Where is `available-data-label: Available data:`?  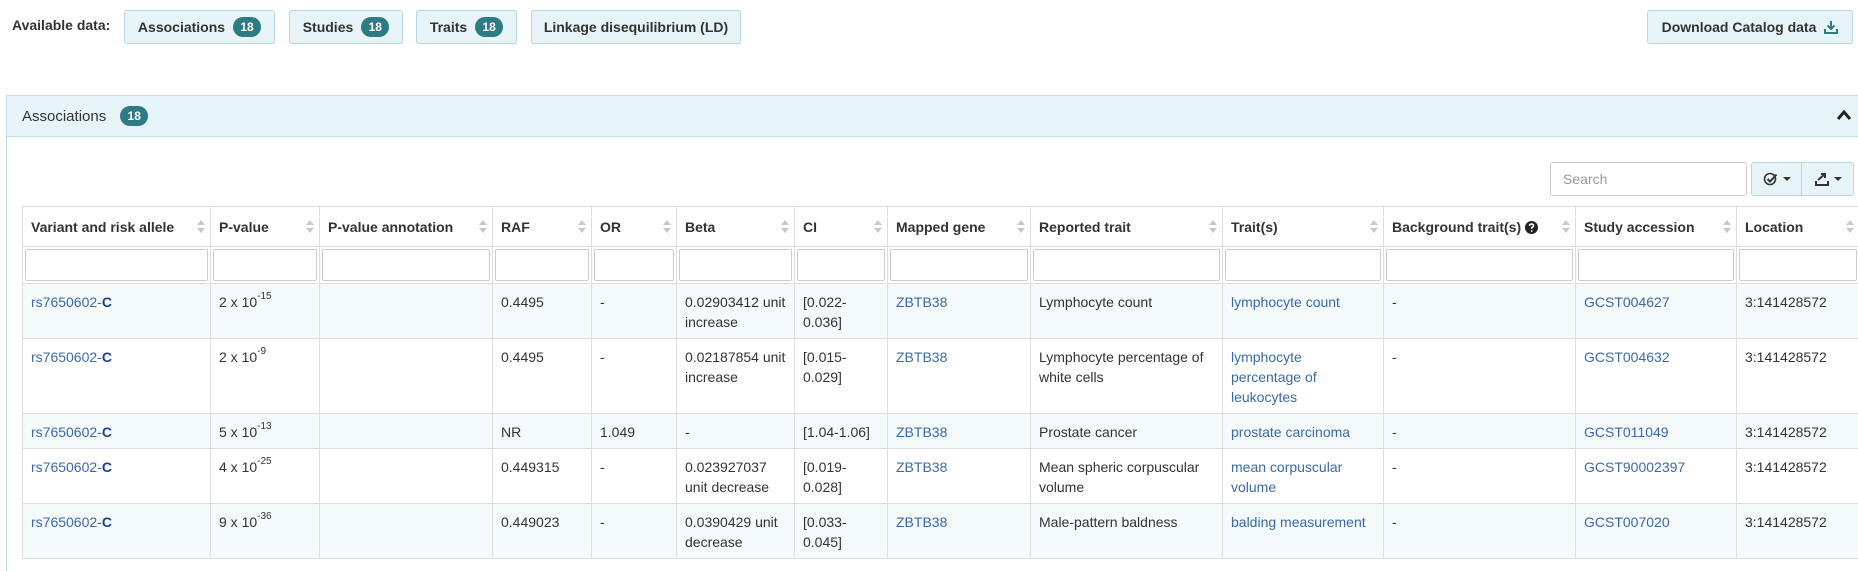
available-data-label: Available data: is located at coordinates (61, 25).